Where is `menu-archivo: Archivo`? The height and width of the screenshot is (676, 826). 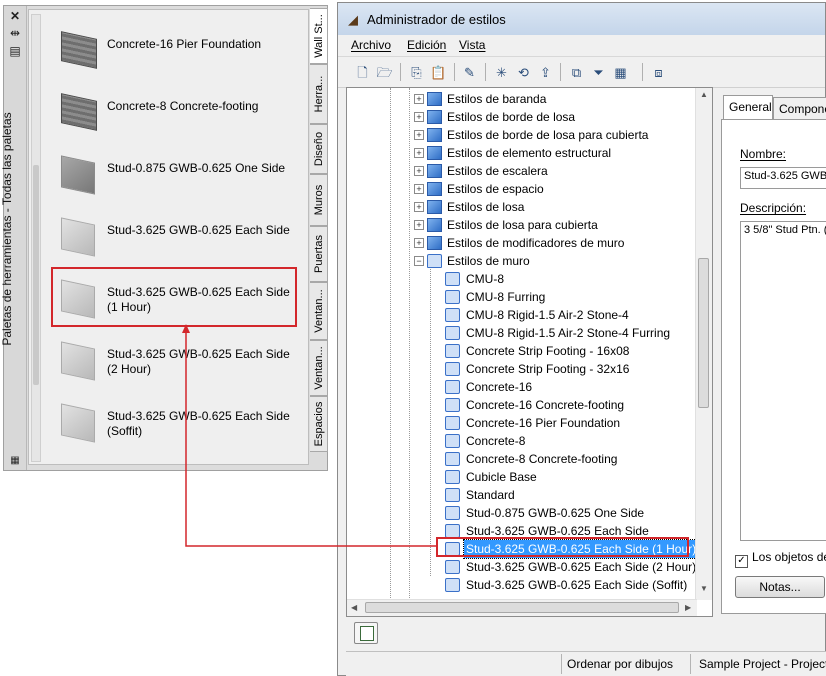
menu-archivo: Archivo is located at coordinates (371, 45).